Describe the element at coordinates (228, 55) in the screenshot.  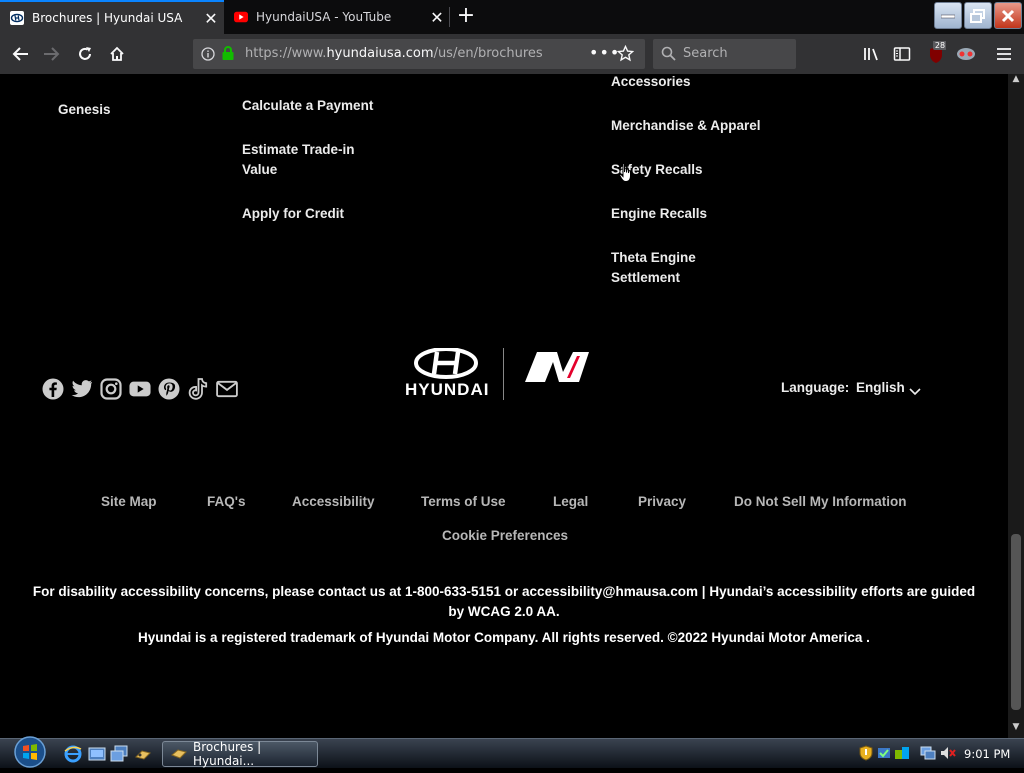
I see `lock-icon` at that location.